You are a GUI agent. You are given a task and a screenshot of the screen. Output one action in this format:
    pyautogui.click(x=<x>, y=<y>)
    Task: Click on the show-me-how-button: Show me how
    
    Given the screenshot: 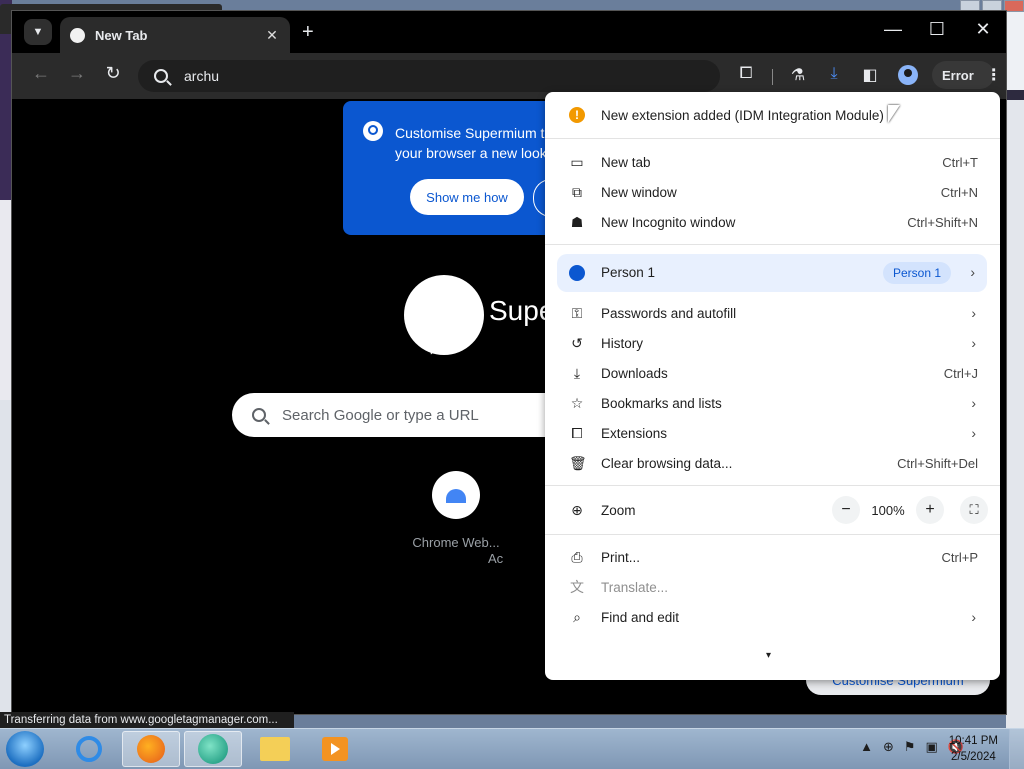 What is the action you would take?
    pyautogui.click(x=467, y=197)
    